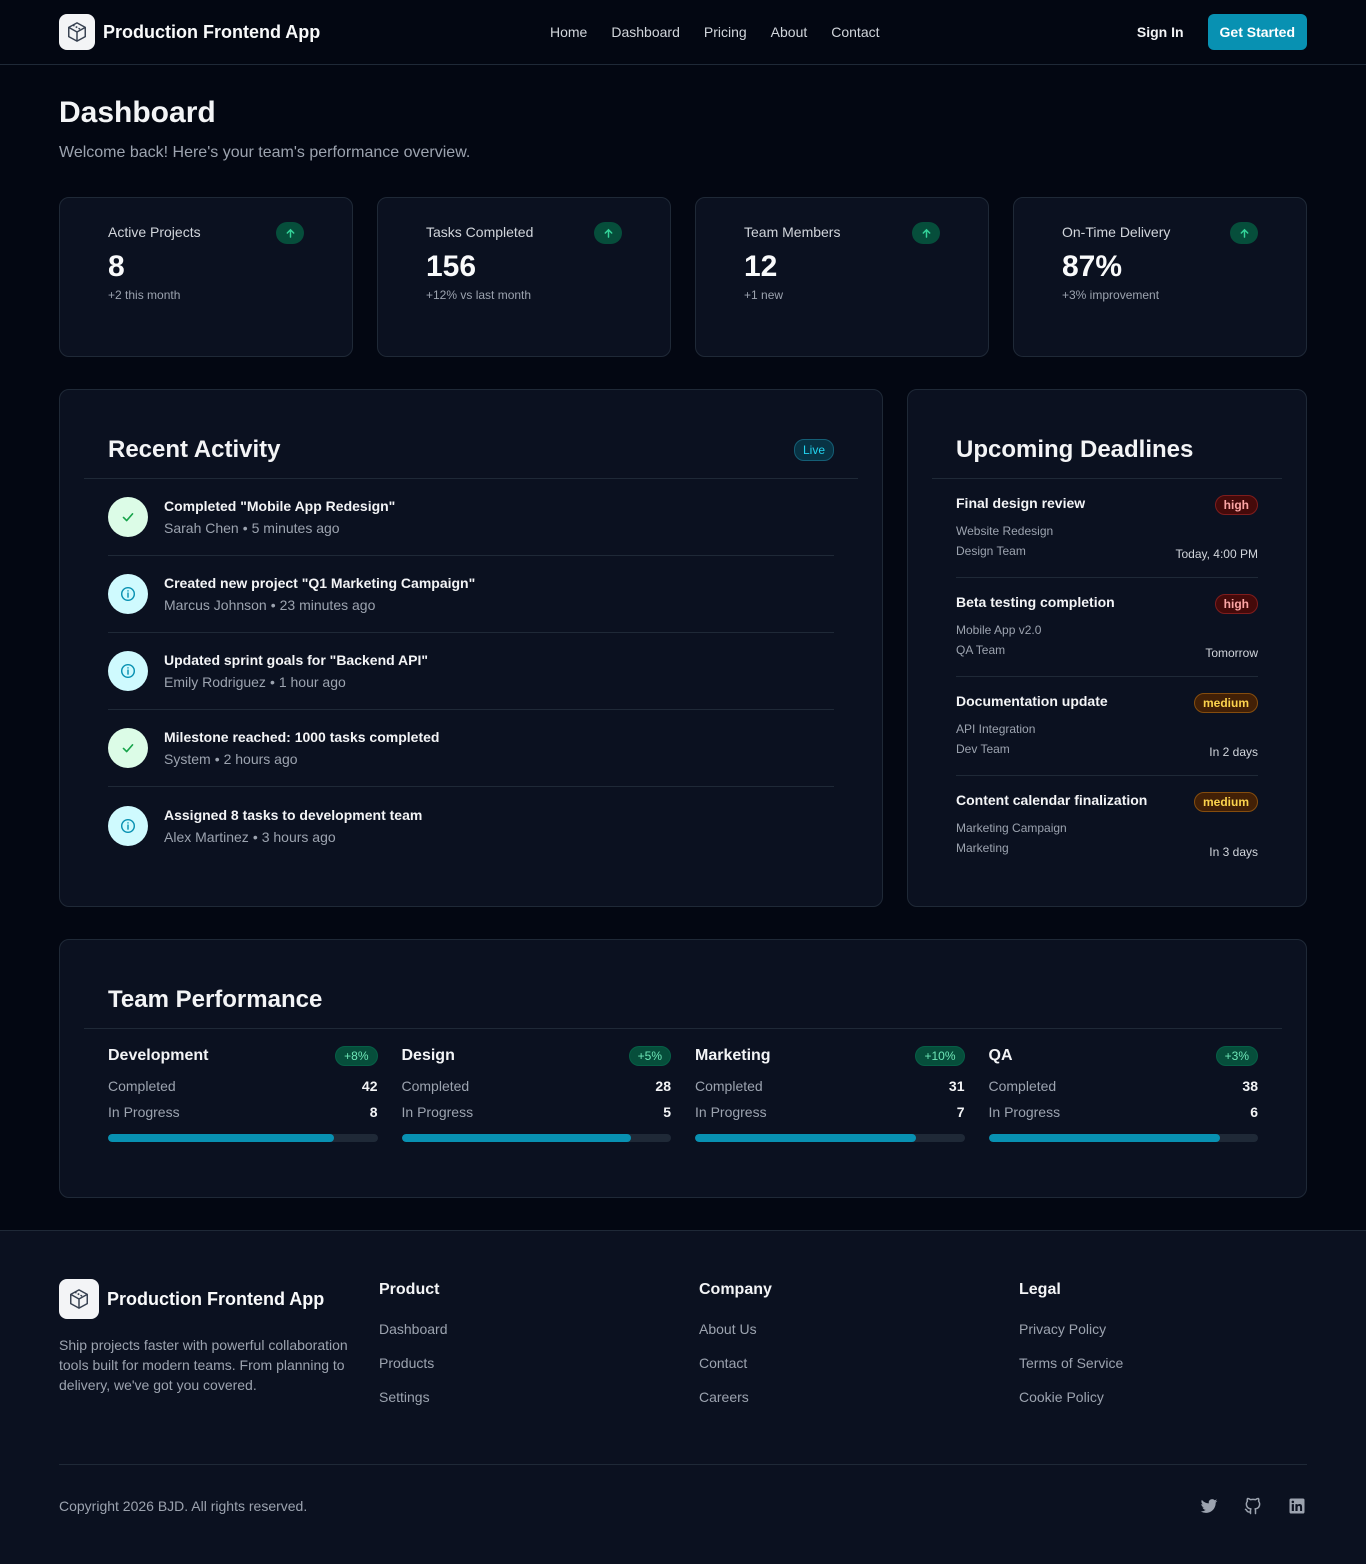 This screenshot has width=1366, height=1564. Describe the element at coordinates (215, 999) in the screenshot. I see `panel-title: Team Performance` at that location.